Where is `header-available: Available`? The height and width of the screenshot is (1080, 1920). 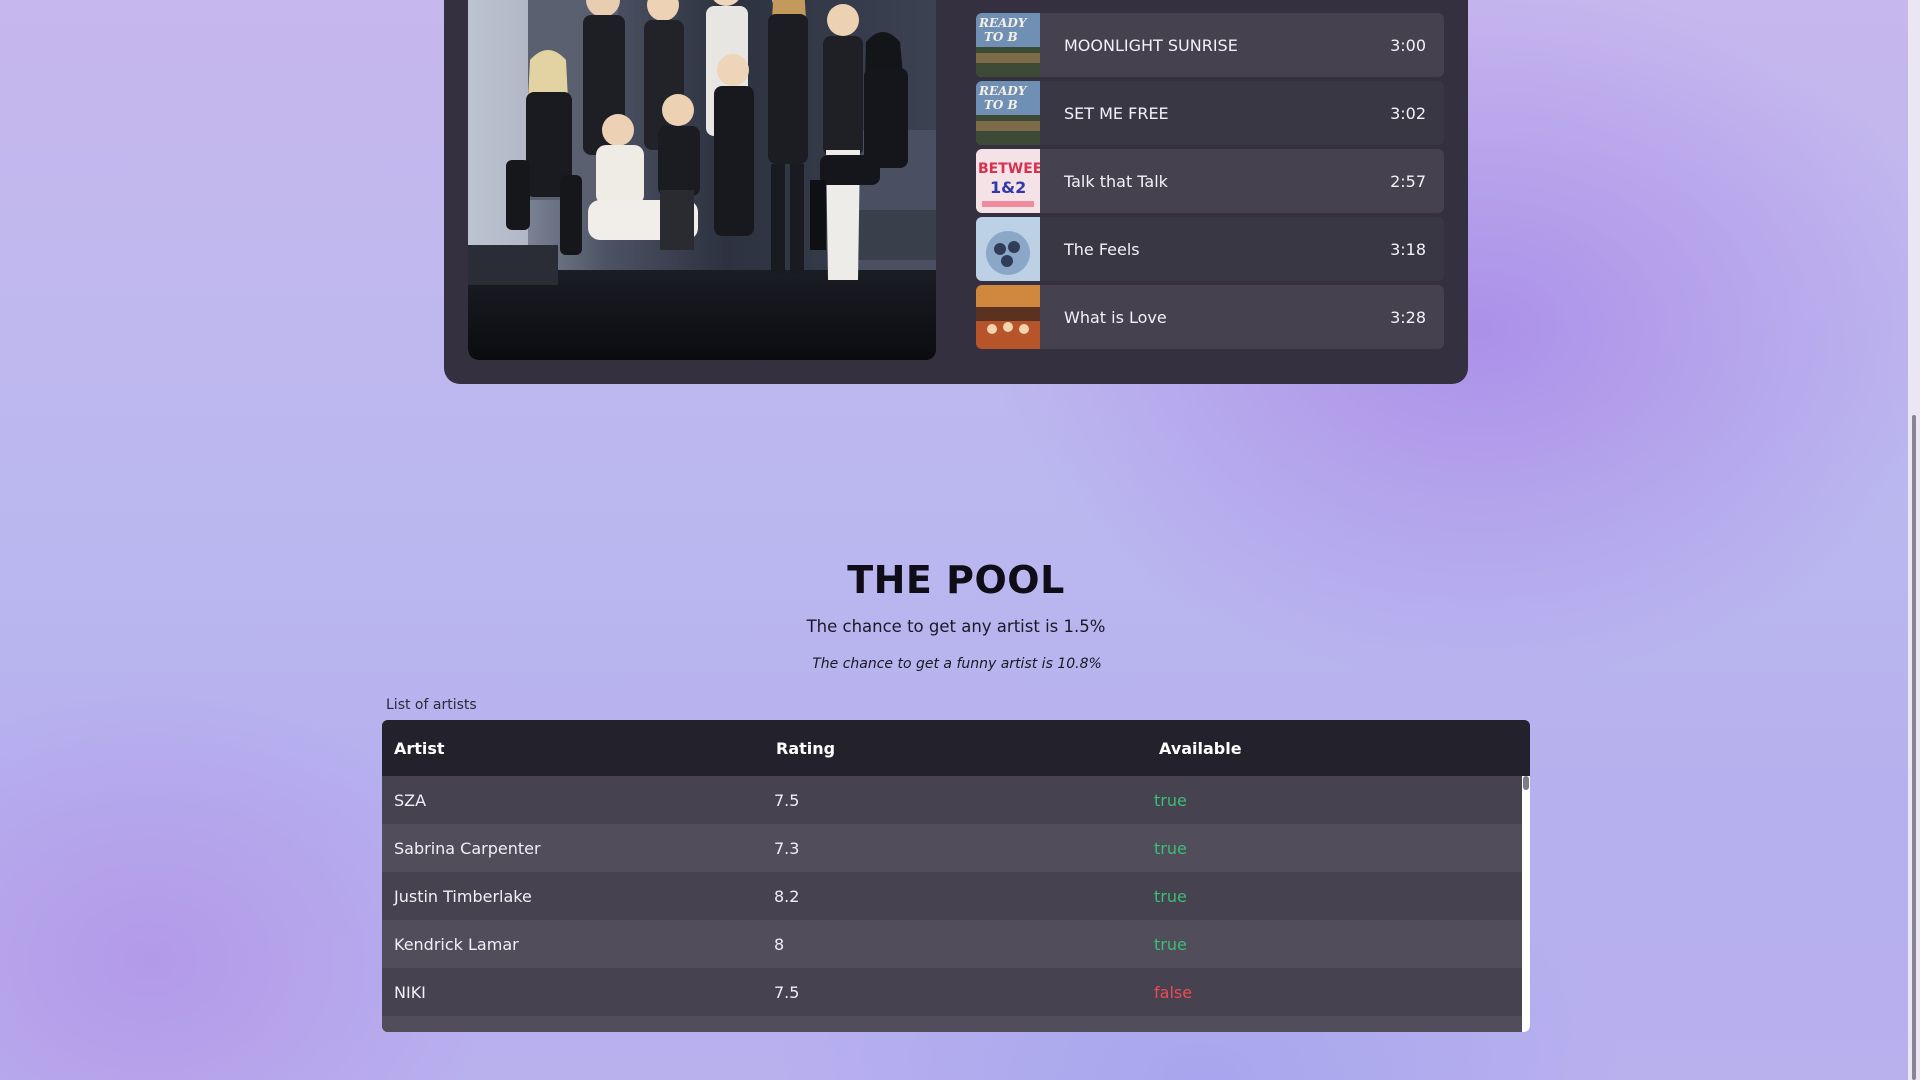 header-available: Available is located at coordinates (1200, 748).